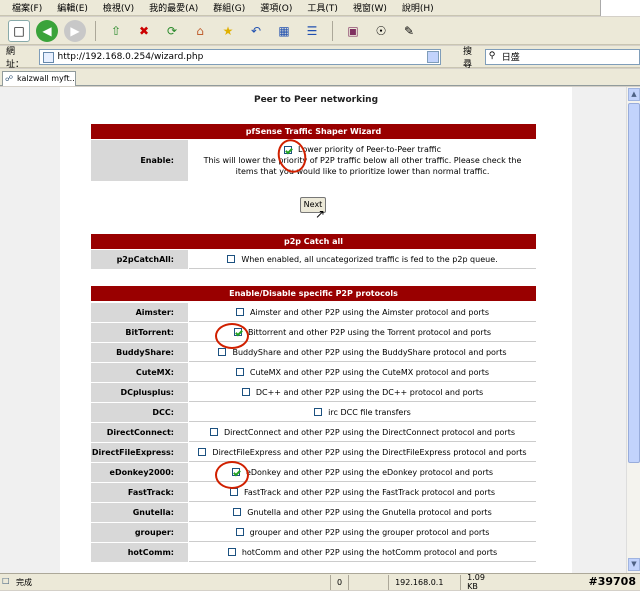 This screenshot has height=591, width=640. I want to click on protocol-value: irc DCC file transfers, so click(362, 412).